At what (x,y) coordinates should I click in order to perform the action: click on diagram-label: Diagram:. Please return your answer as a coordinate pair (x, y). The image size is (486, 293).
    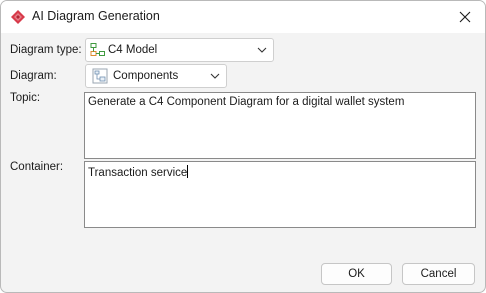
    Looking at the image, I should click on (33, 76).